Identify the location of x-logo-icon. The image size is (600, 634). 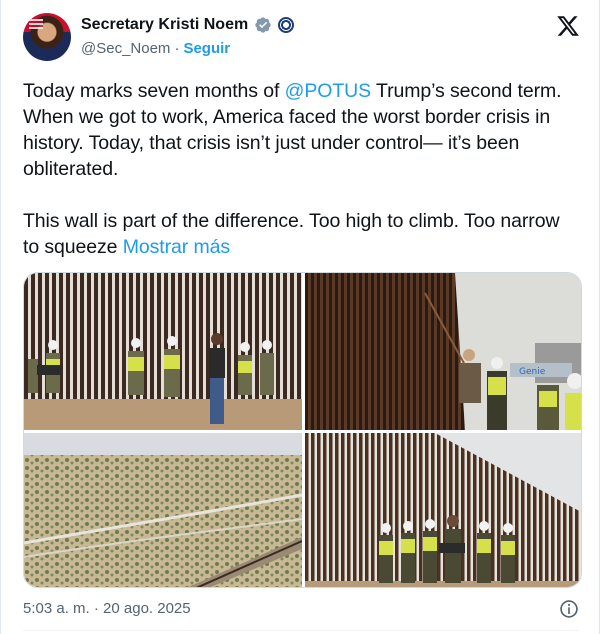
(568, 26).